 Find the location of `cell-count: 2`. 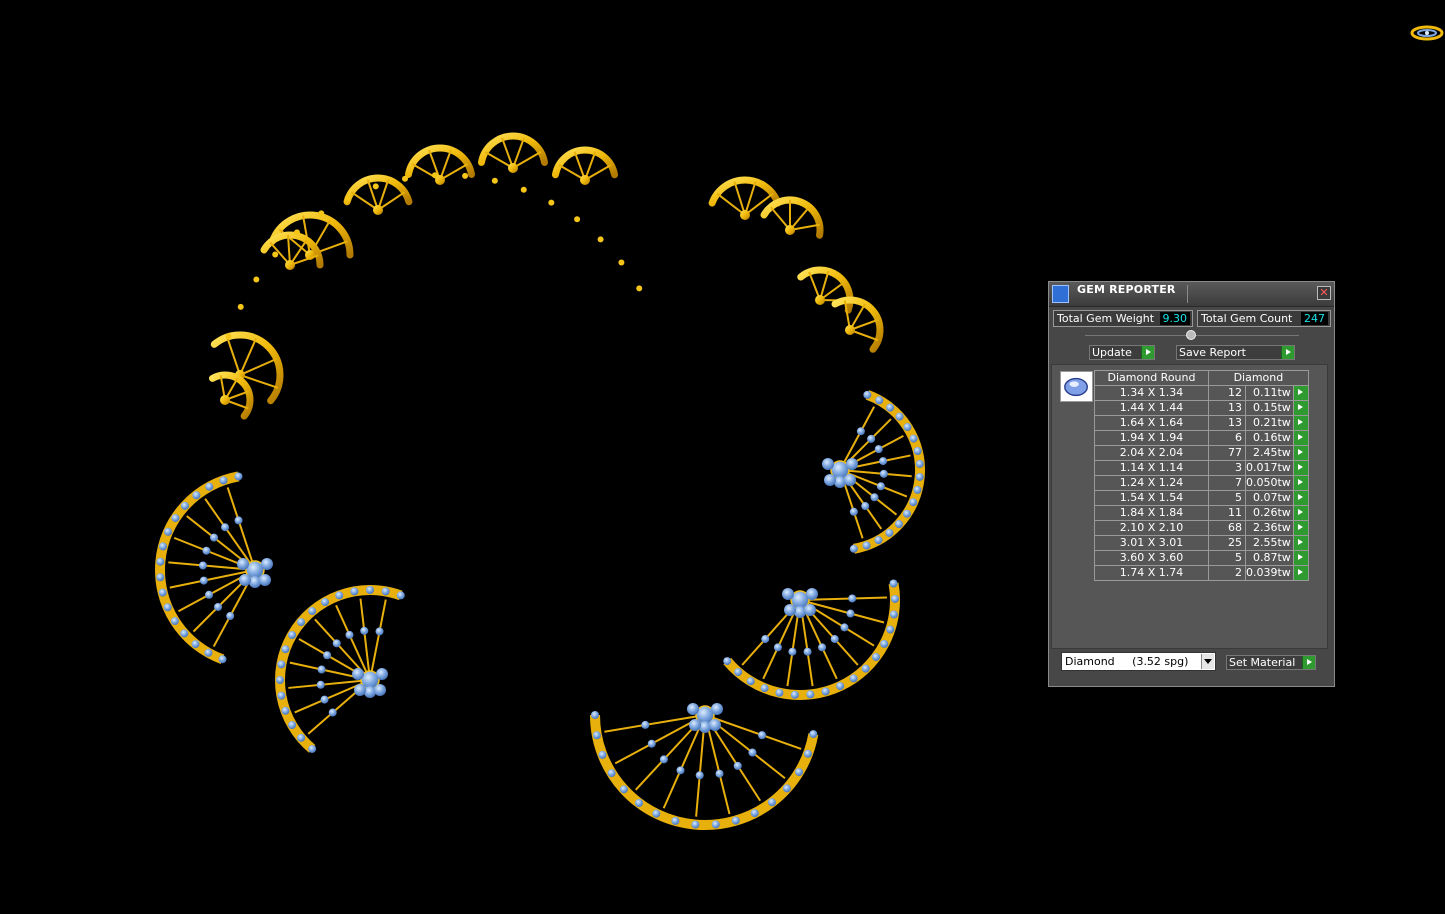

cell-count: 2 is located at coordinates (1227, 573).